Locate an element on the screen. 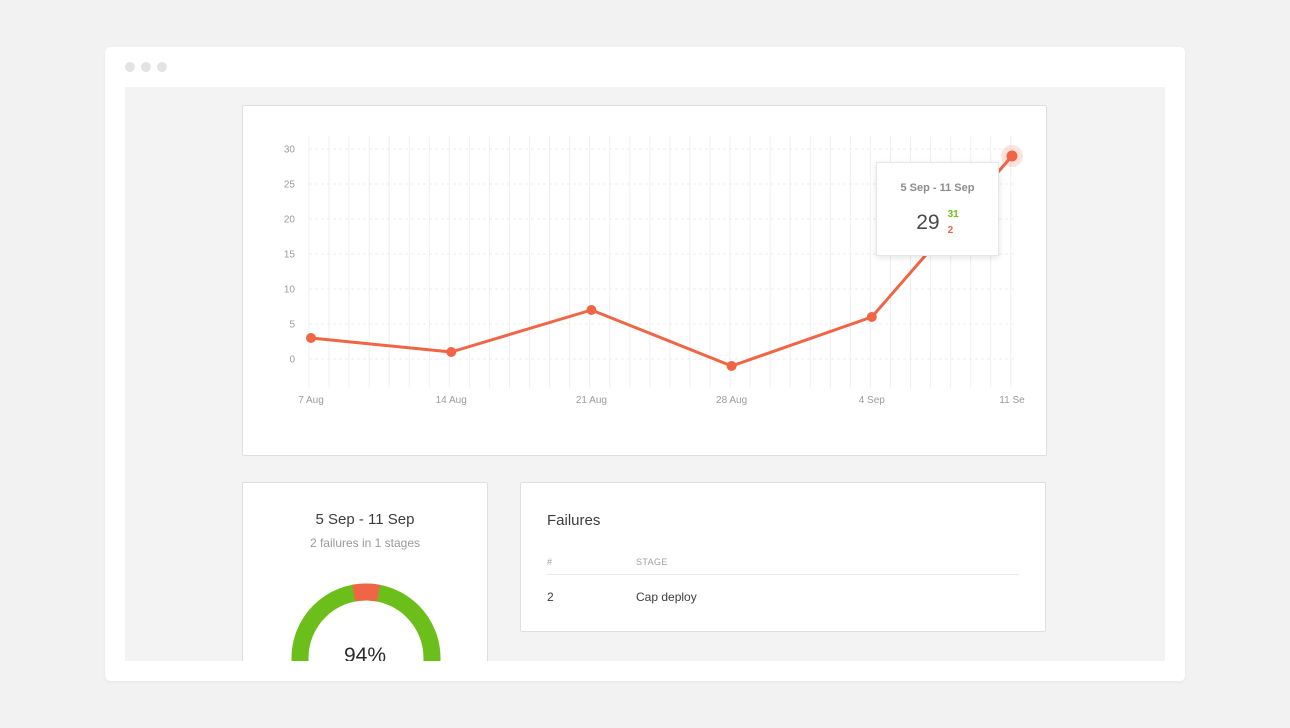  data-point-highlighted is located at coordinates (1012, 156).